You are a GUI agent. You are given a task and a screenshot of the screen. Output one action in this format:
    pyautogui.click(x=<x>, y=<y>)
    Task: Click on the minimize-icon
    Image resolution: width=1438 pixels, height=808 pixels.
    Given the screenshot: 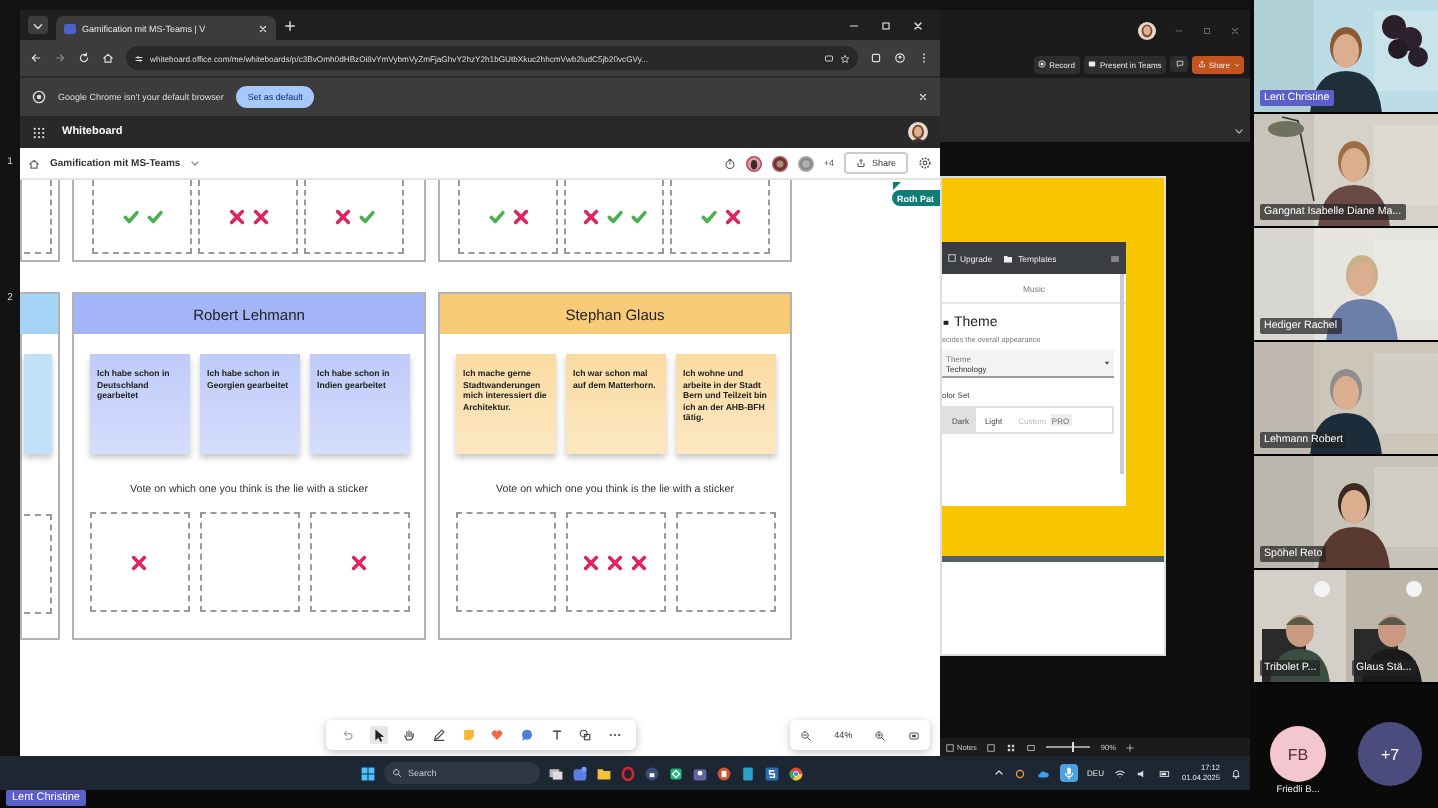 What is the action you would take?
    pyautogui.click(x=854, y=25)
    